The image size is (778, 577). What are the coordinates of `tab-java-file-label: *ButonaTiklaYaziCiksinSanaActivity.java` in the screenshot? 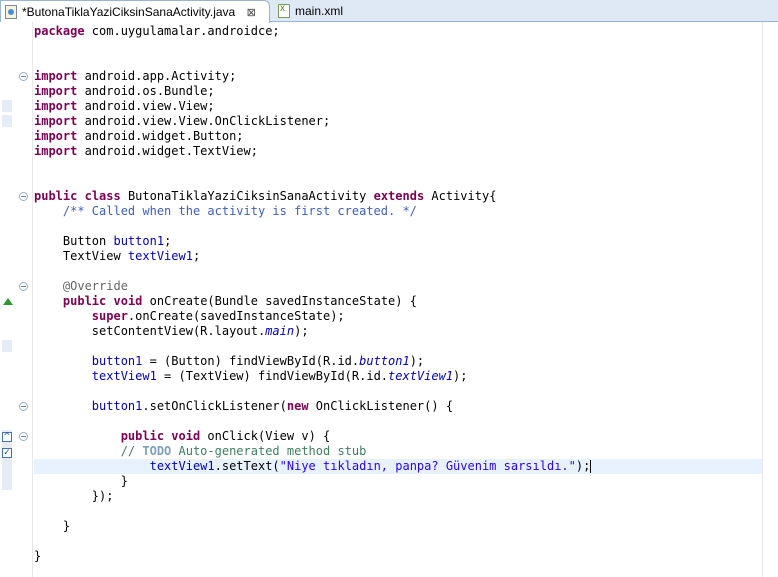 It's located at (129, 12).